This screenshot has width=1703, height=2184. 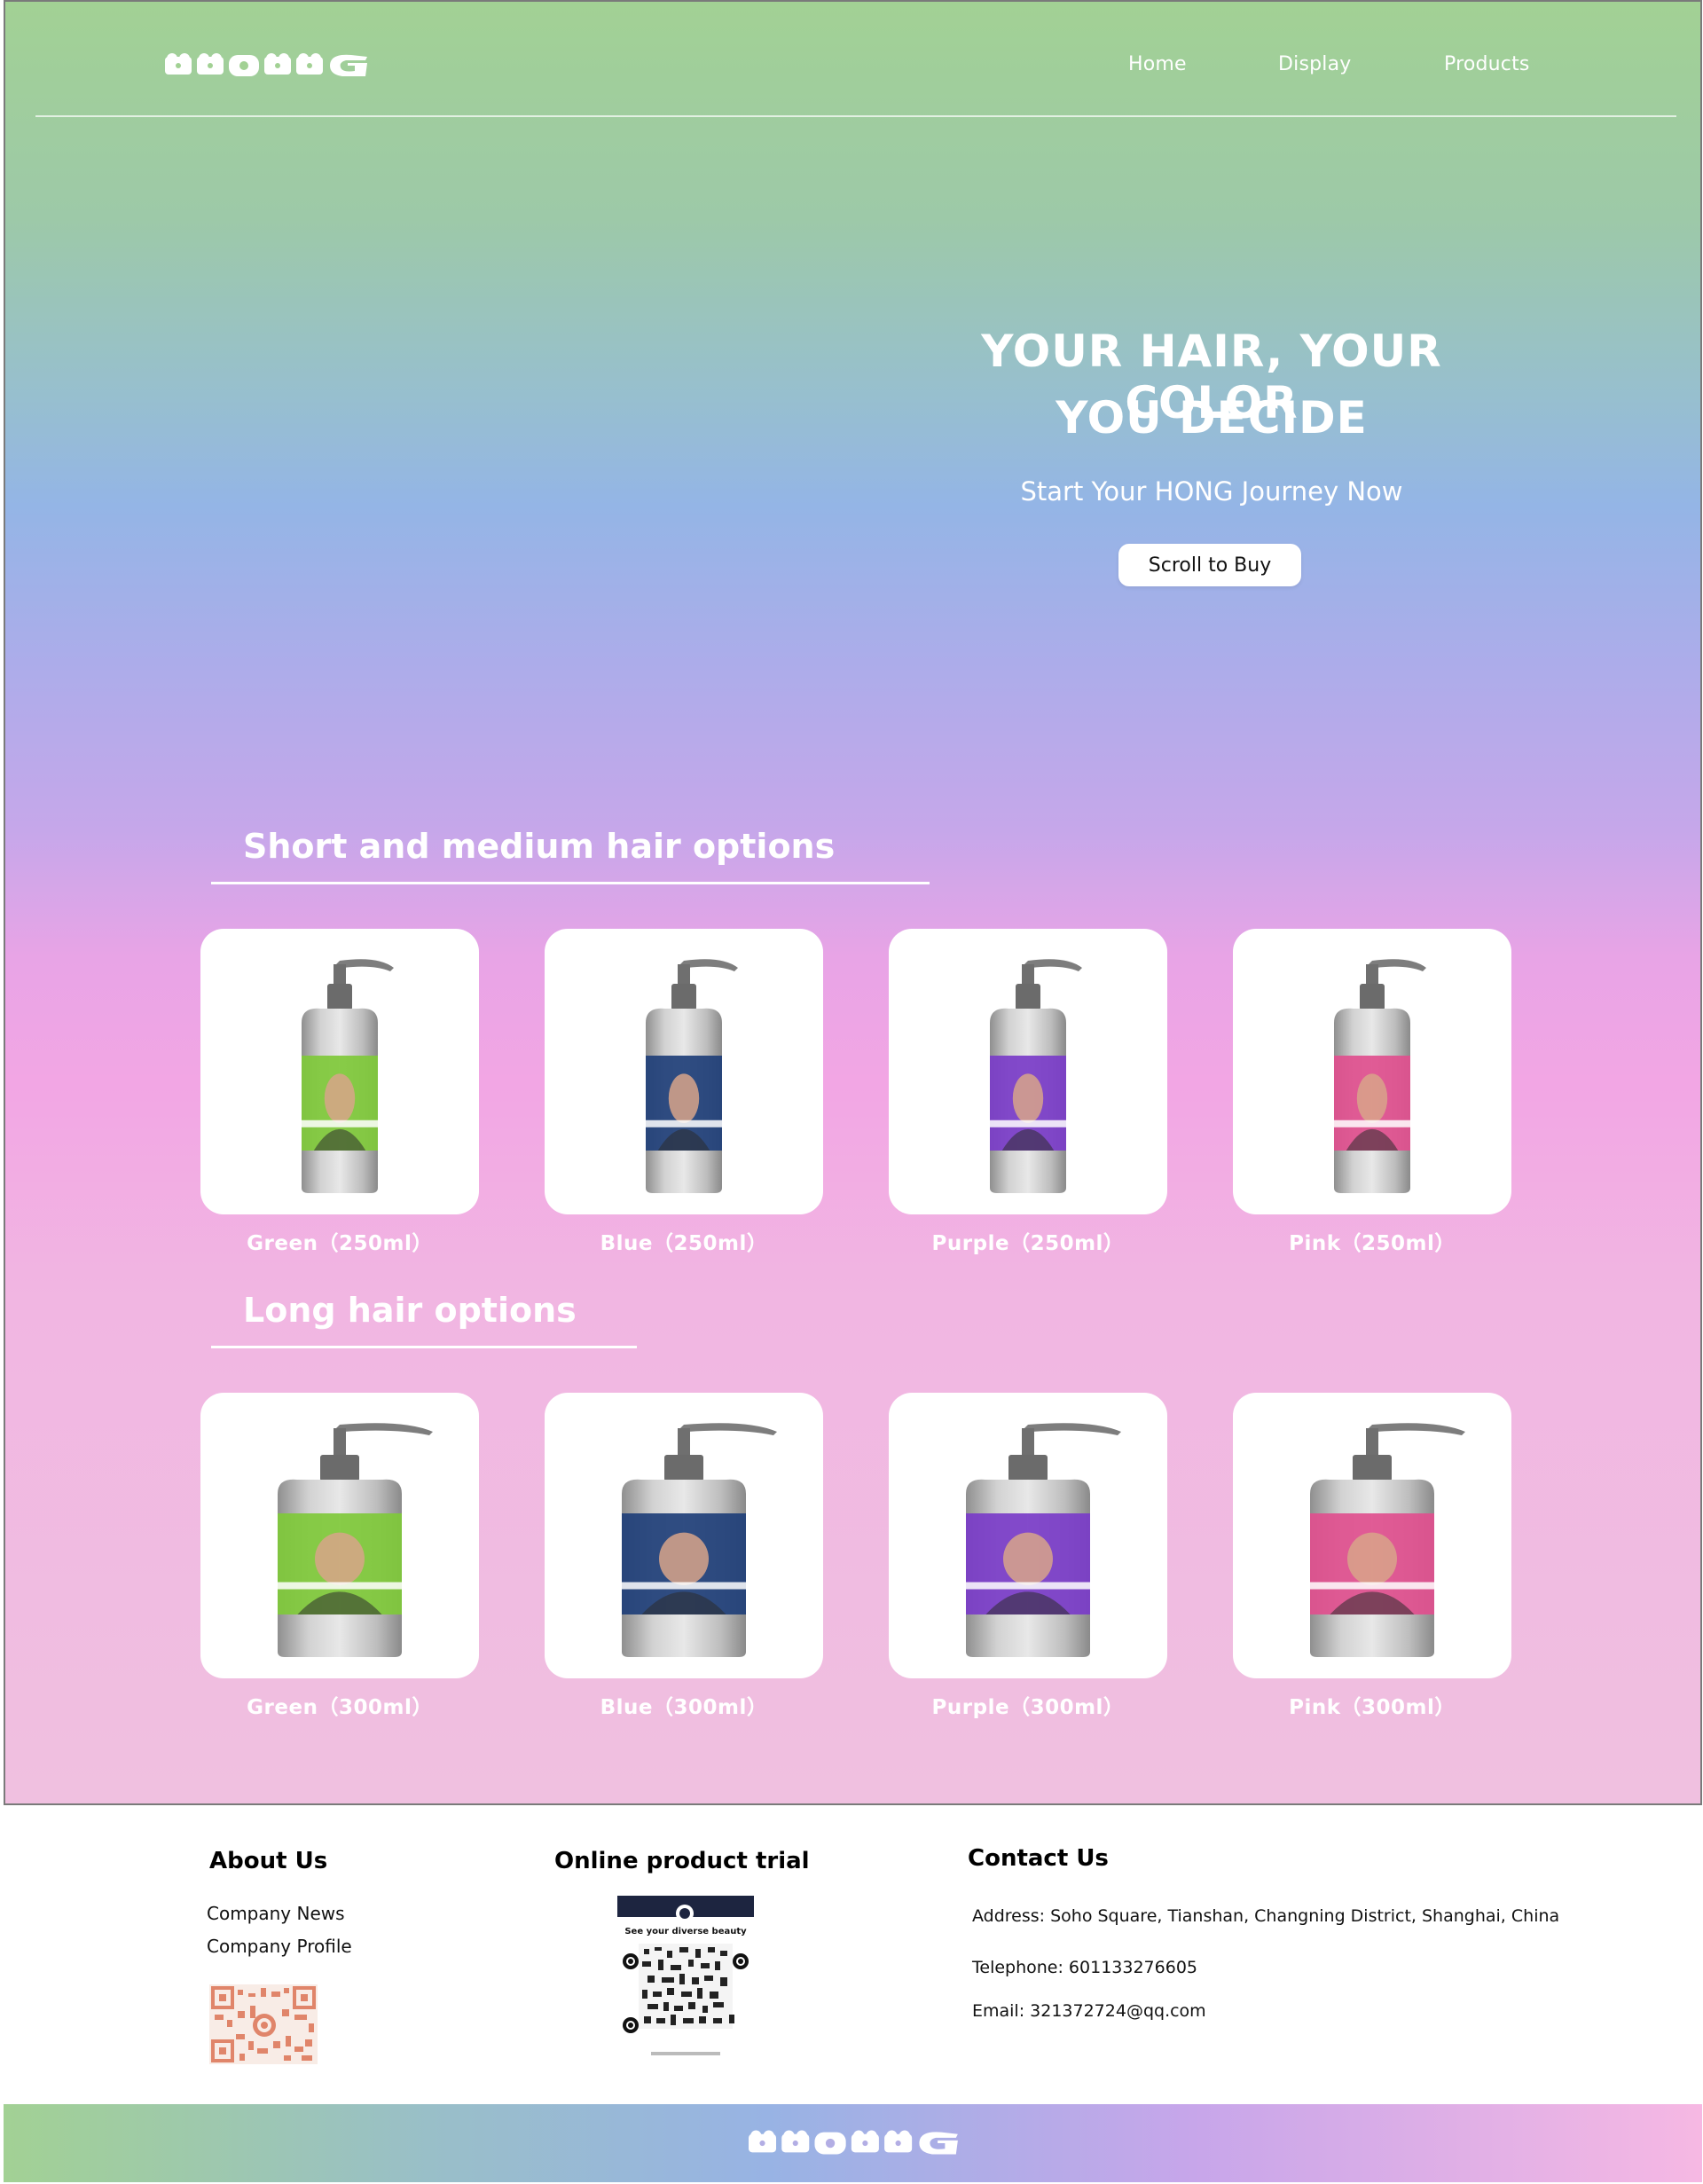 What do you see at coordinates (1157, 64) in the screenshot?
I see `nav-home-link: Home` at bounding box center [1157, 64].